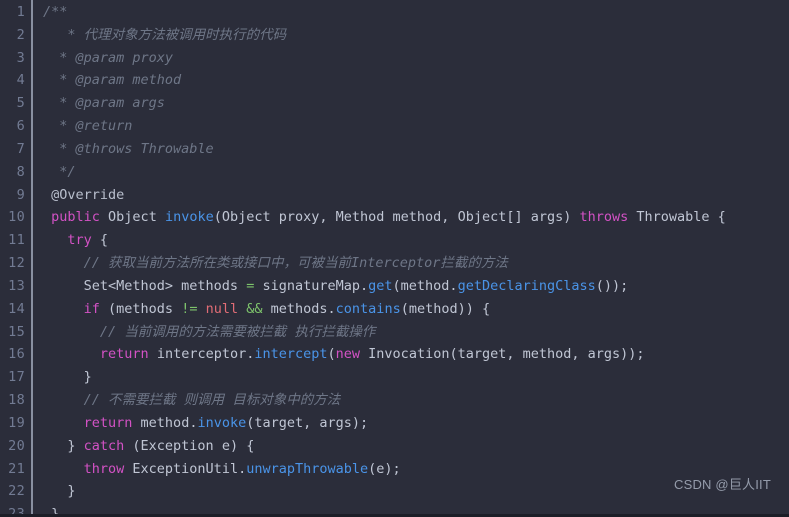 The height and width of the screenshot is (517, 789). I want to click on line-number: 20, so click(16, 445).